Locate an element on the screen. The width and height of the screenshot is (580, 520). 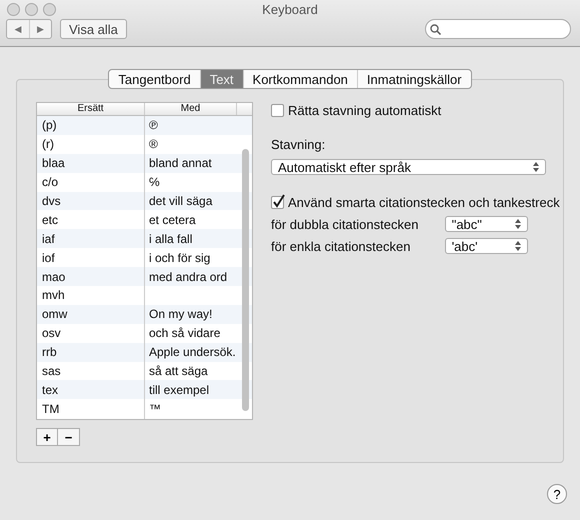
add-button: + is located at coordinates (47, 437).